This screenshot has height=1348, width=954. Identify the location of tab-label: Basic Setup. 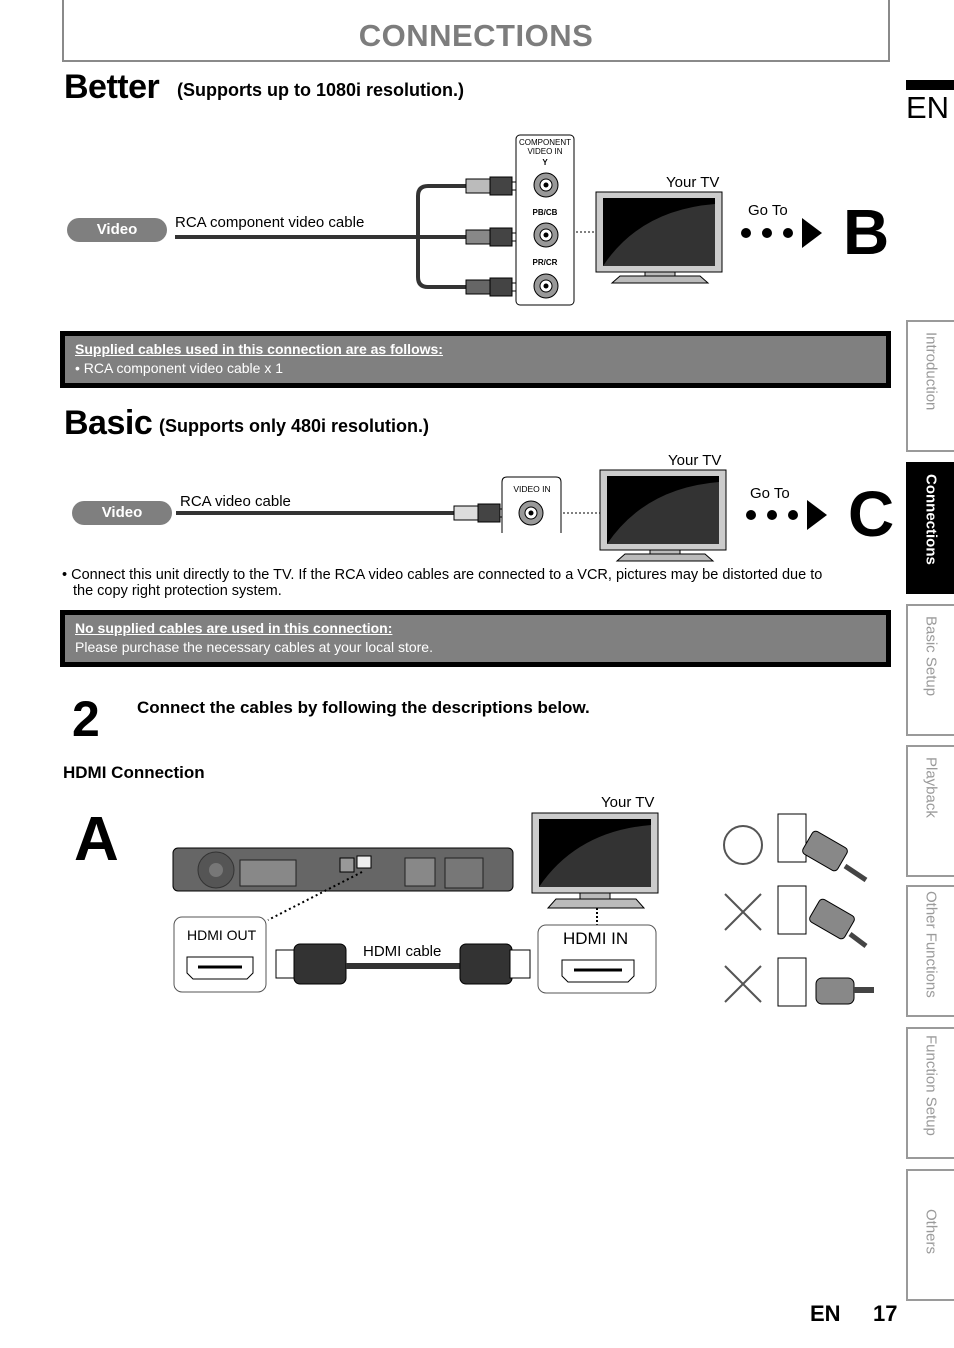
(931, 656).